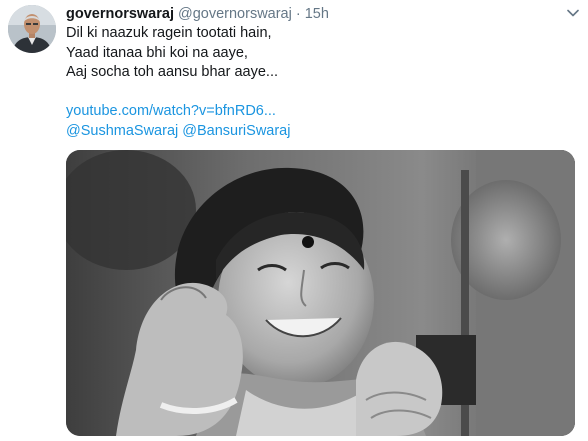 The height and width of the screenshot is (441, 588). Describe the element at coordinates (169, 33) in the screenshot. I see `tweet-text-line: Dil ki naazuk ragein tootati hain,` at that location.